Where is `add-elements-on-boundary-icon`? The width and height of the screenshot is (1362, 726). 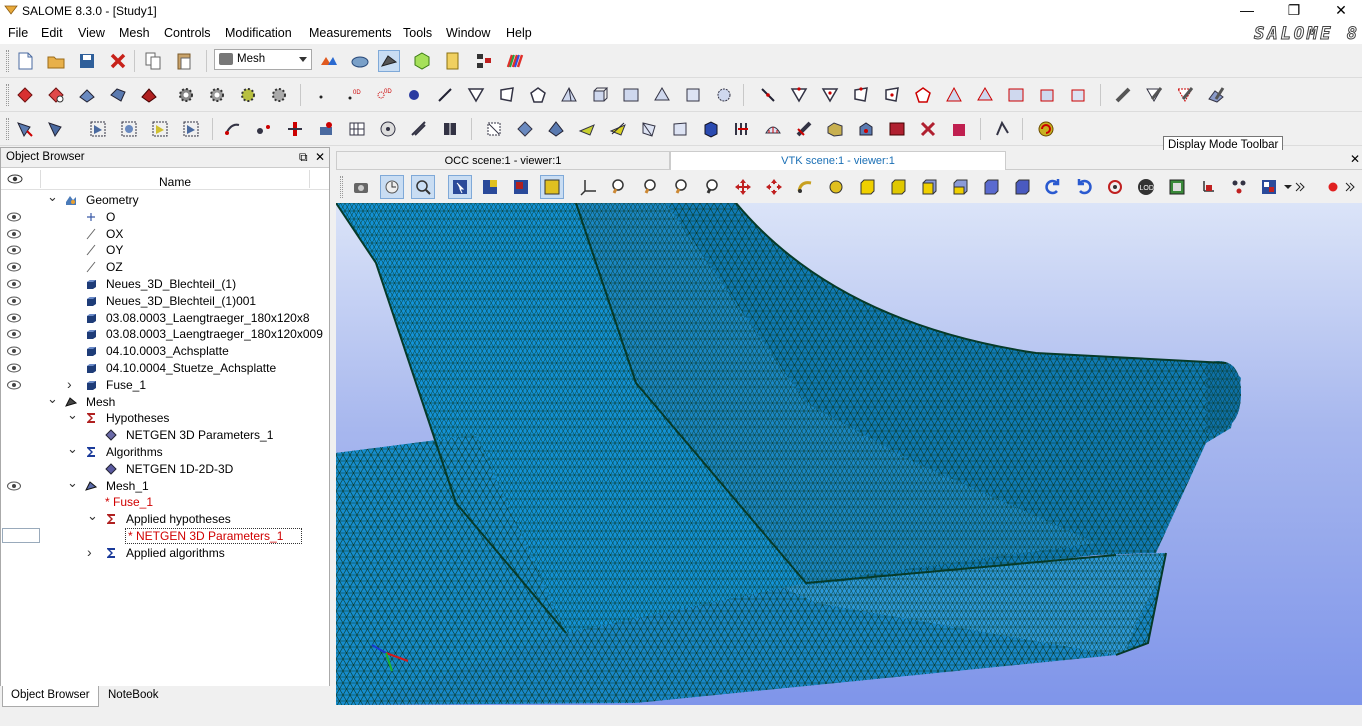 add-elements-on-boundary-icon is located at coordinates (897, 129).